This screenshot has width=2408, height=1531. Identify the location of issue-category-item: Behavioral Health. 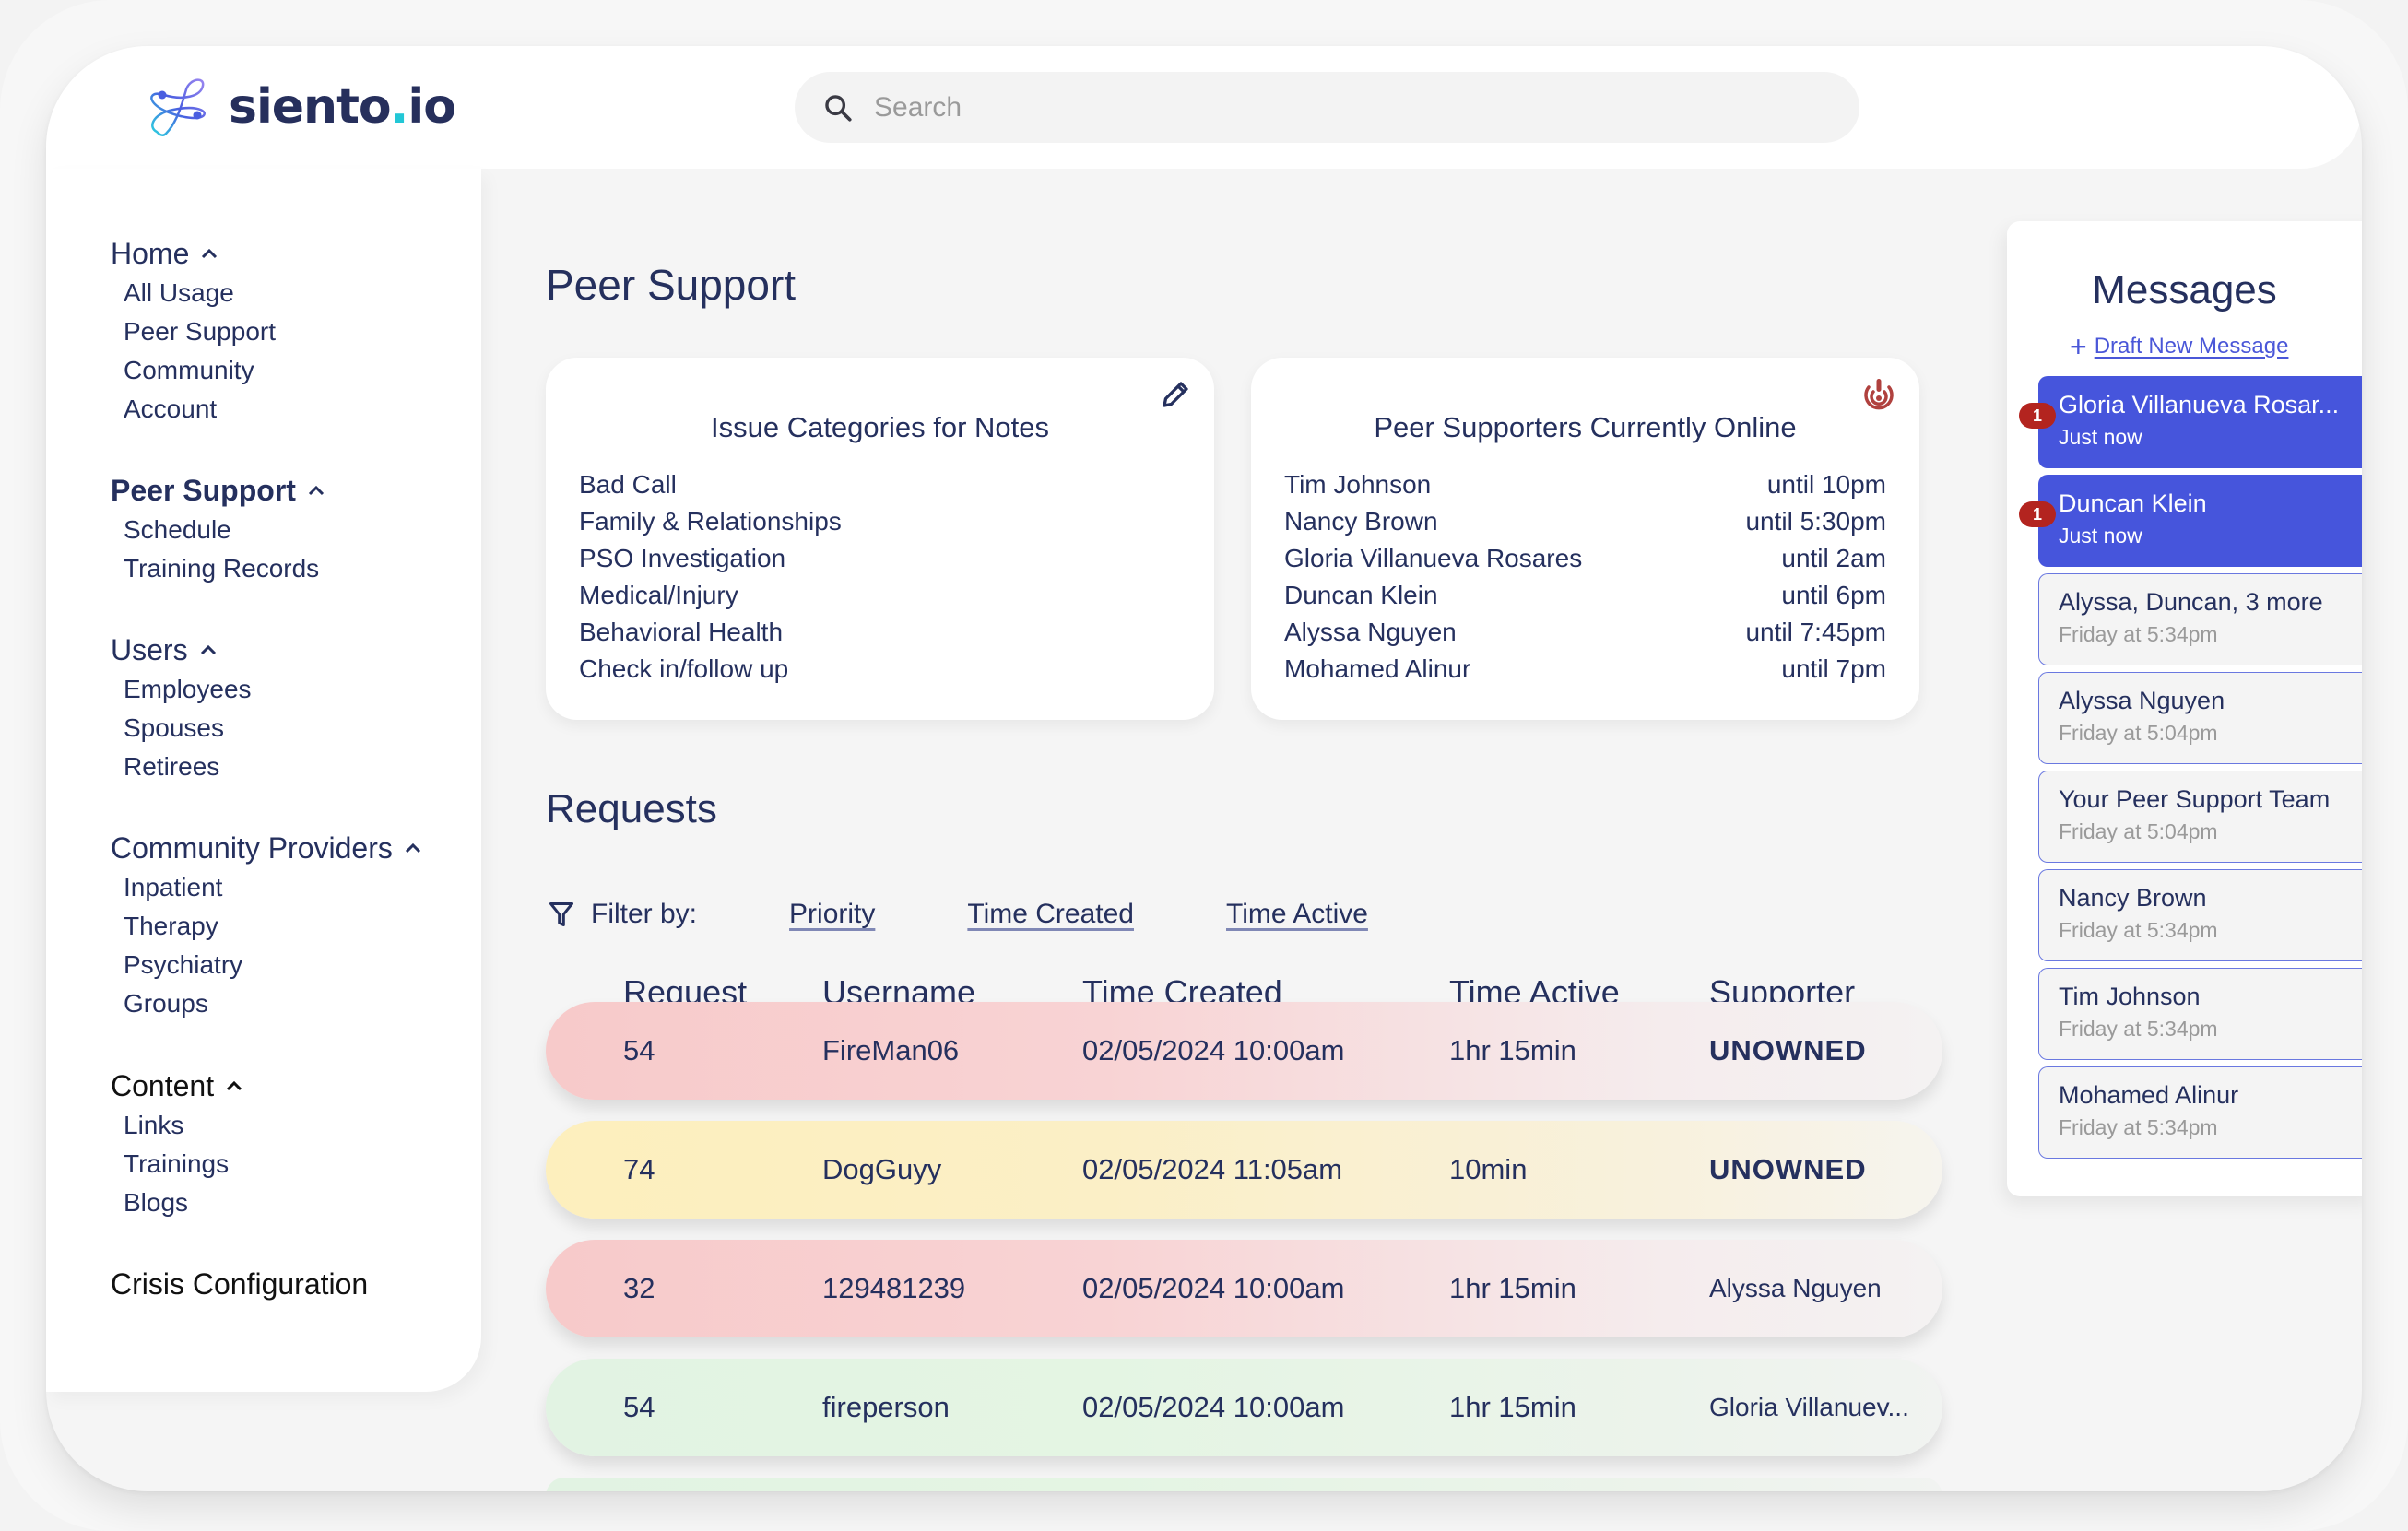
(880, 632).